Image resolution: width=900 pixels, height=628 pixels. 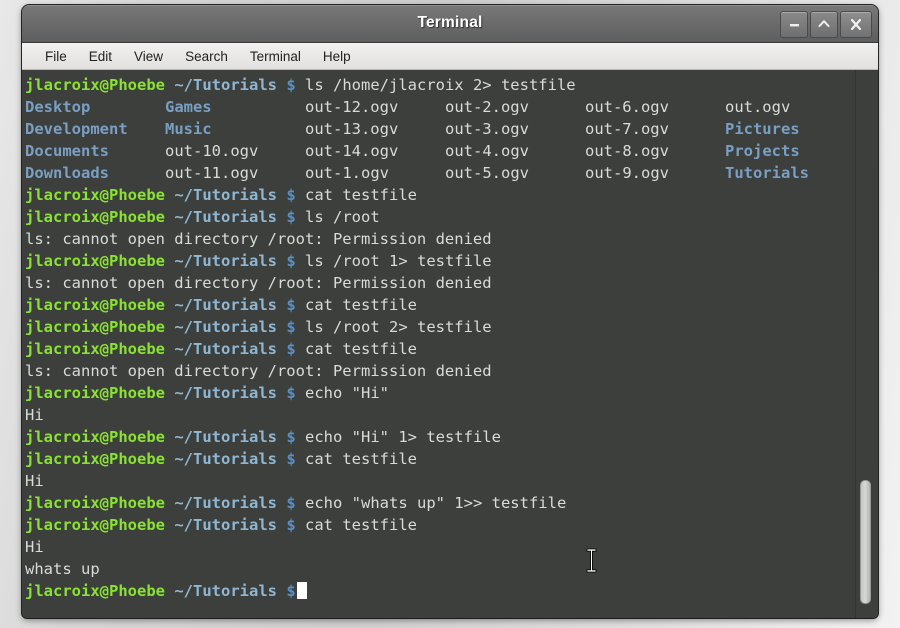 I want to click on minimize-icon, so click(x=794, y=24).